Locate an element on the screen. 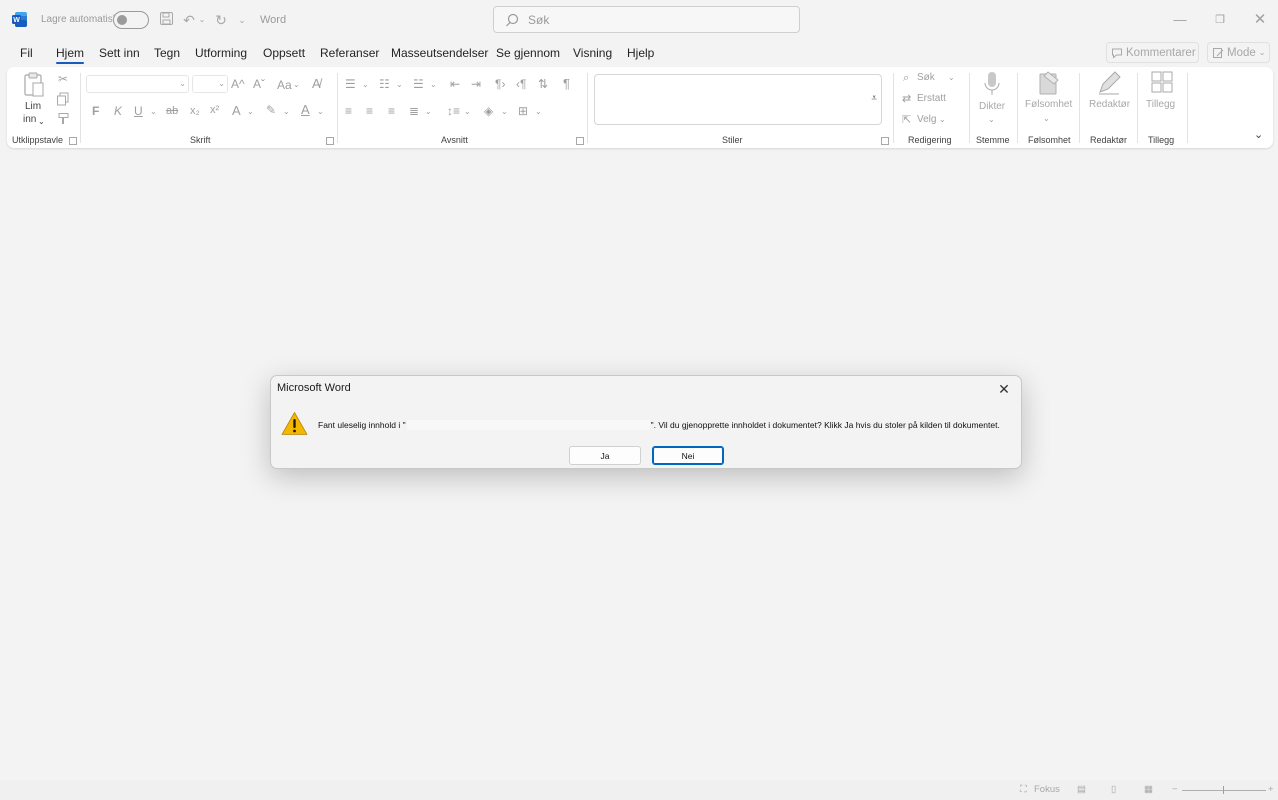 Image resolution: width=1278 pixels, height=800 pixels. paste-dropdown-icon: ⌄ is located at coordinates (41, 122).